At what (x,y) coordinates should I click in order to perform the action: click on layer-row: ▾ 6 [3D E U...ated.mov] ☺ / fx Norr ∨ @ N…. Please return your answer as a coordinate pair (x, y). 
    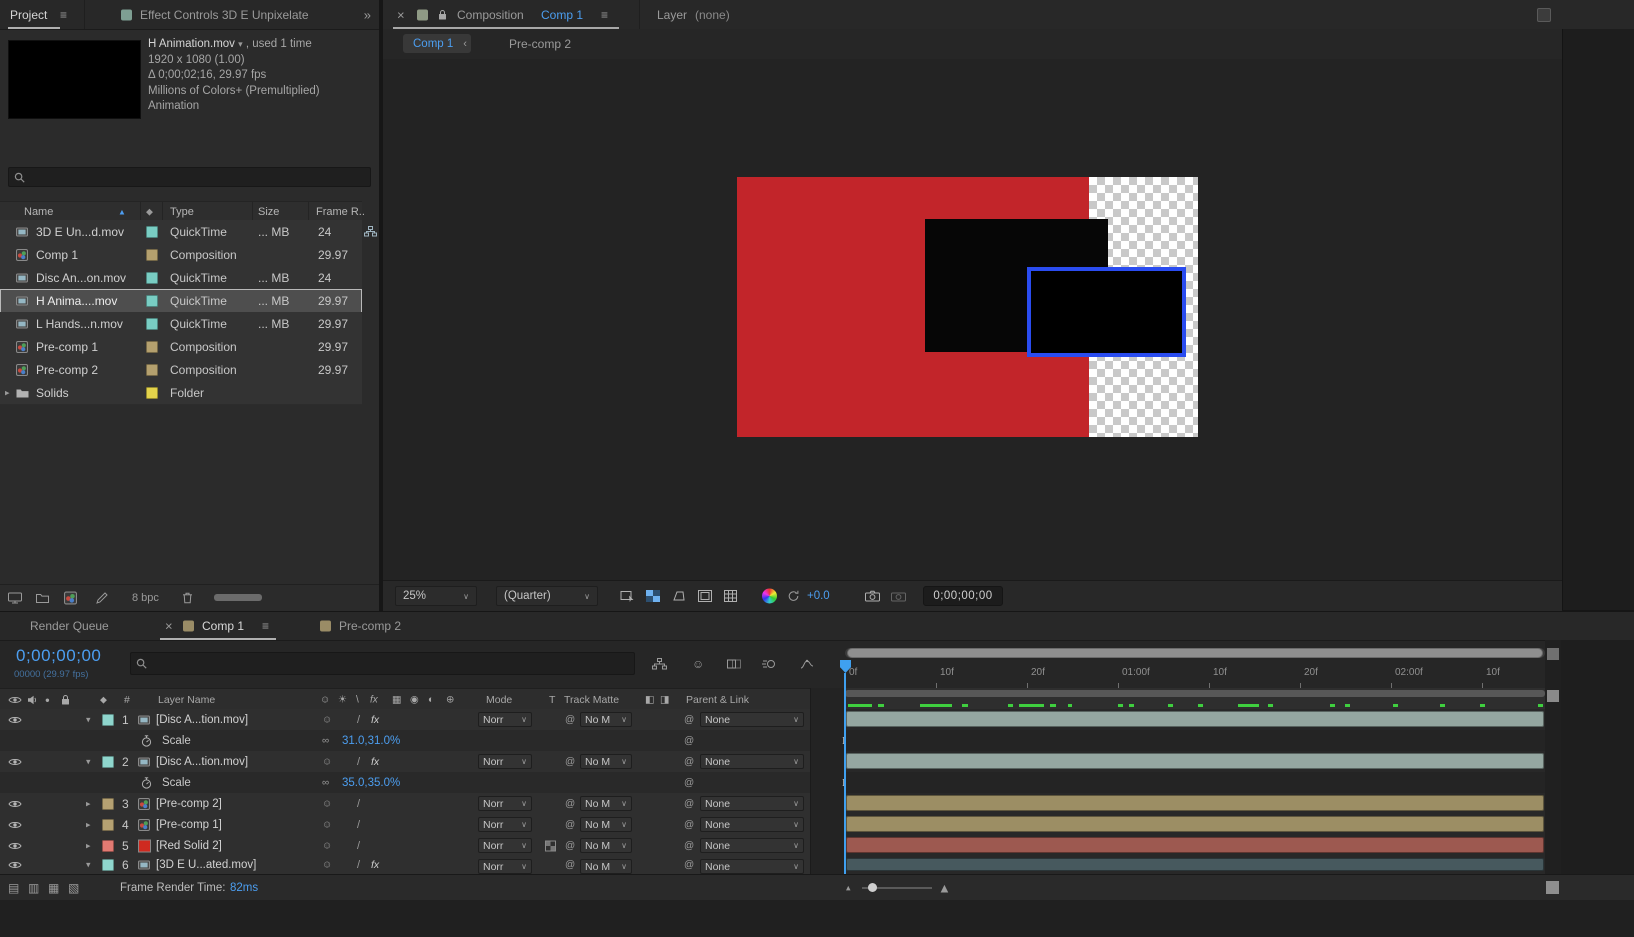
    Looking at the image, I should click on (405, 865).